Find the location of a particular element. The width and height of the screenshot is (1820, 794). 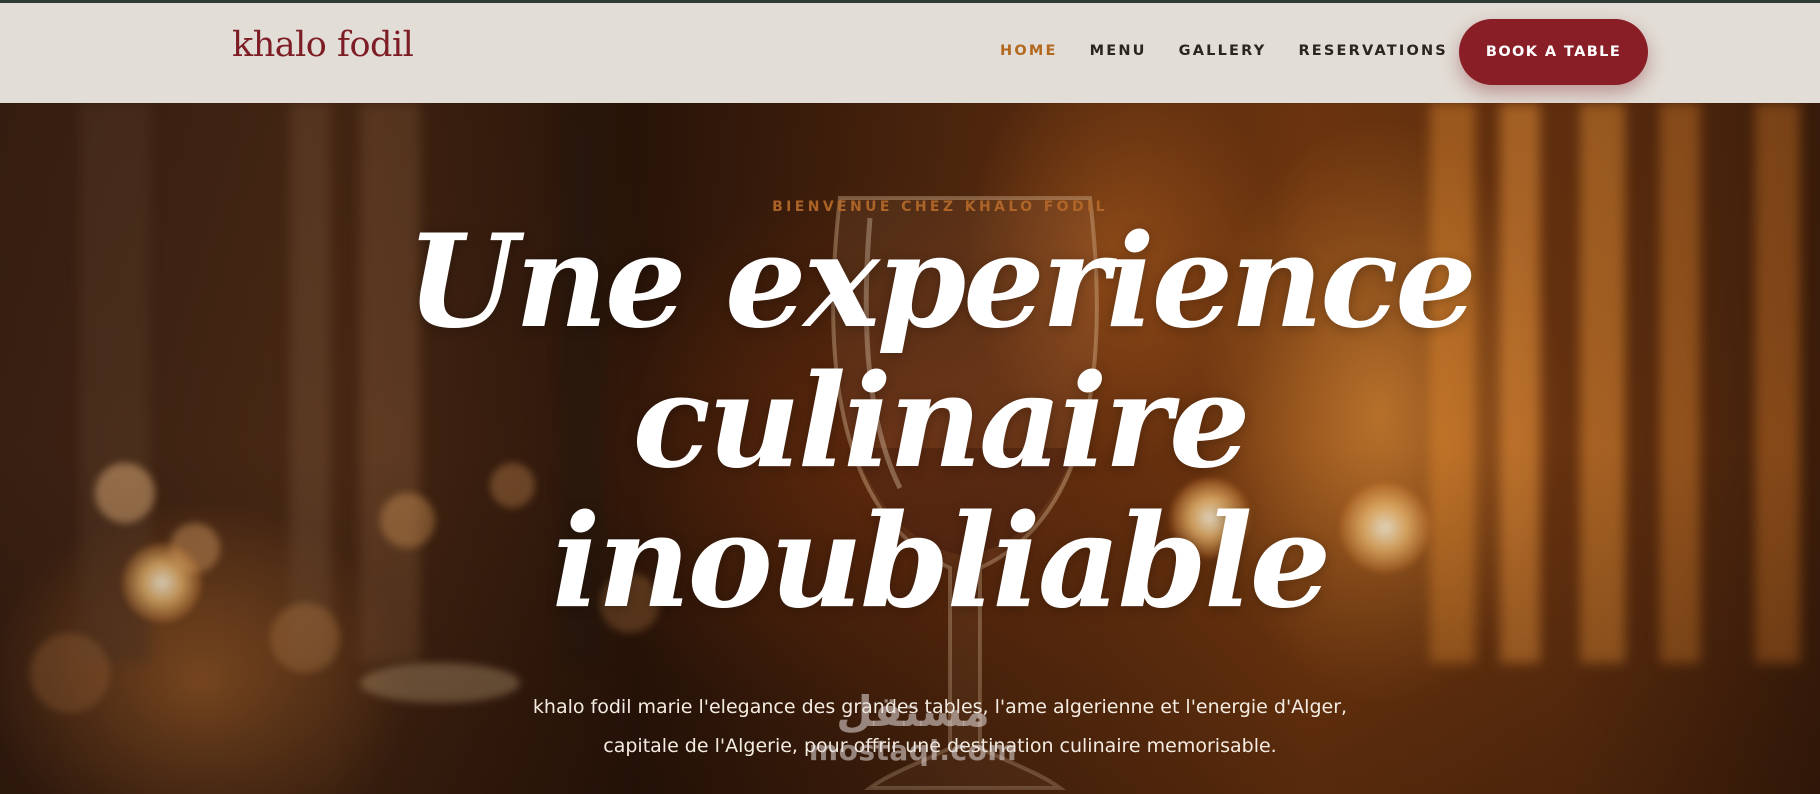

nav-gallery-link: GALLERY is located at coordinates (1223, 51).